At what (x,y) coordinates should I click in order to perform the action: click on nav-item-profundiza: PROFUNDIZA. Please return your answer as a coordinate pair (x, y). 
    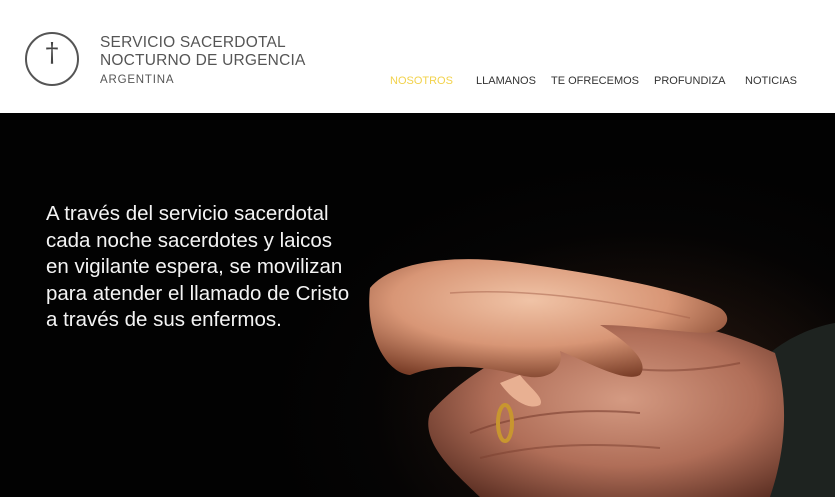
    Looking at the image, I should click on (690, 81).